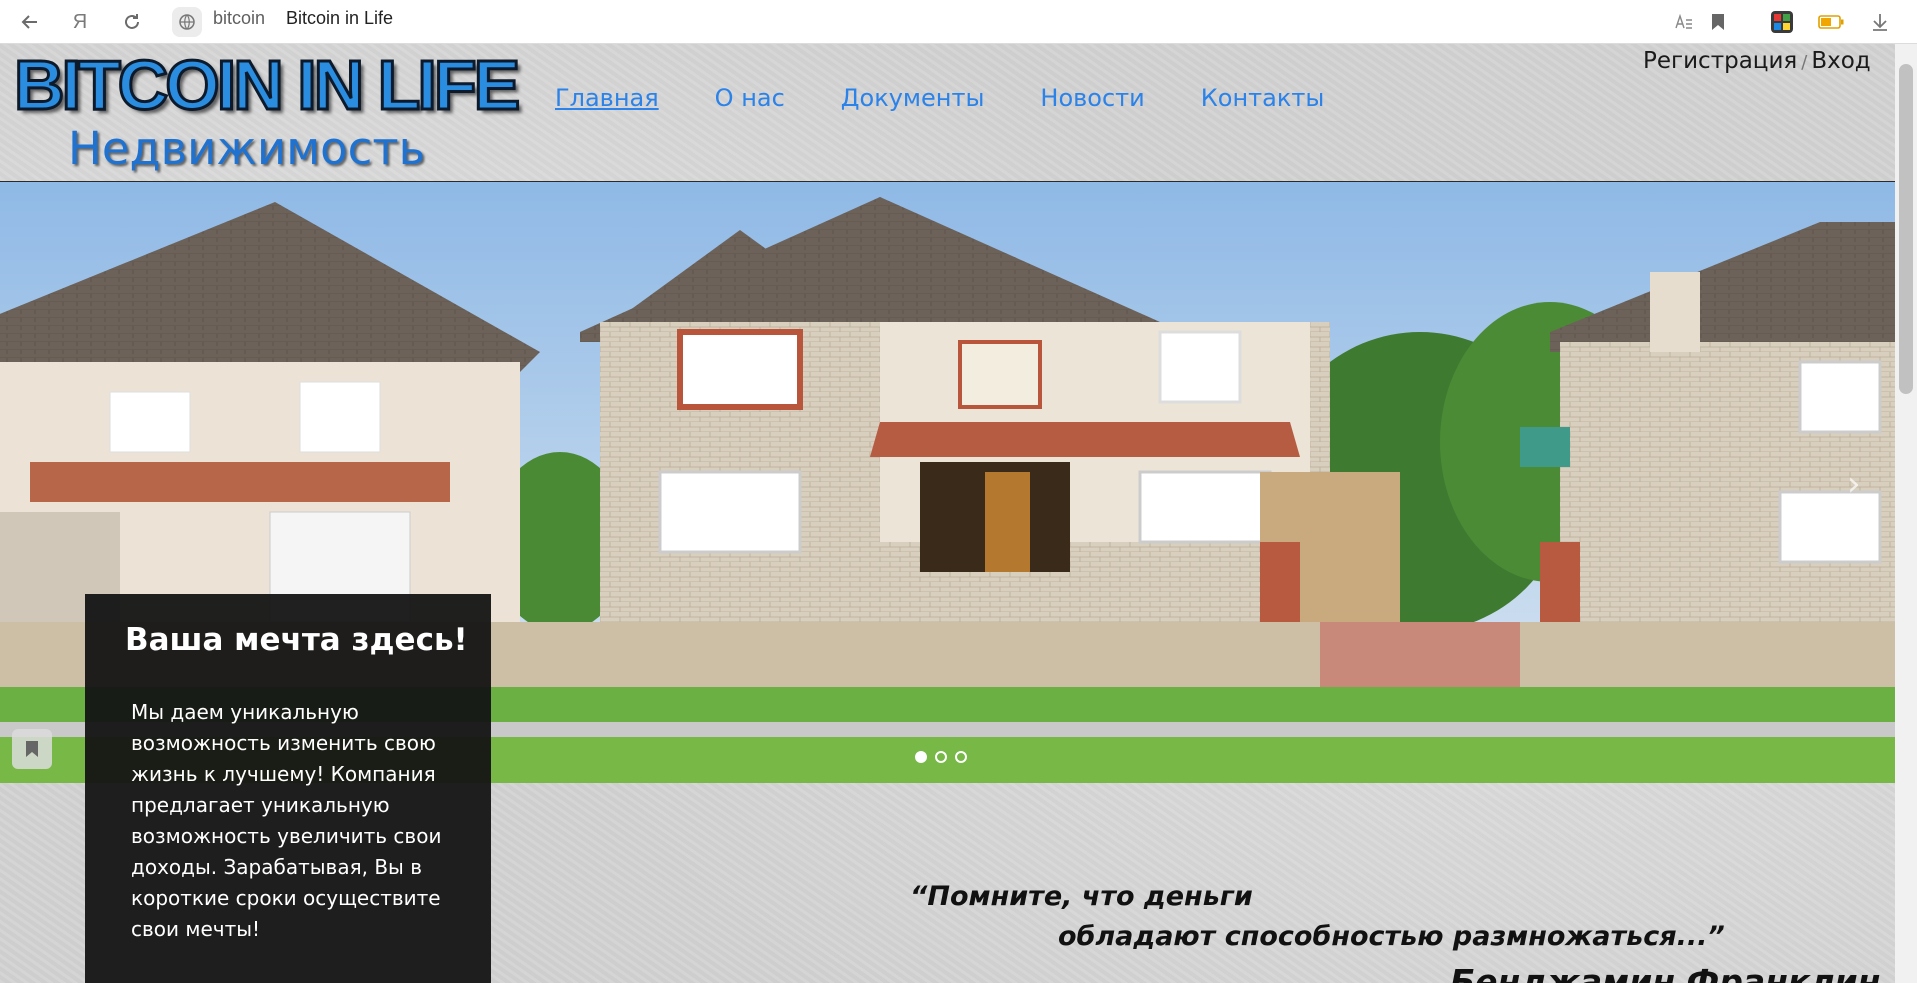 The height and width of the screenshot is (983, 1917). What do you see at coordinates (1081, 896) in the screenshot?
I see `quote-line-1: “Помните, что деньги` at bounding box center [1081, 896].